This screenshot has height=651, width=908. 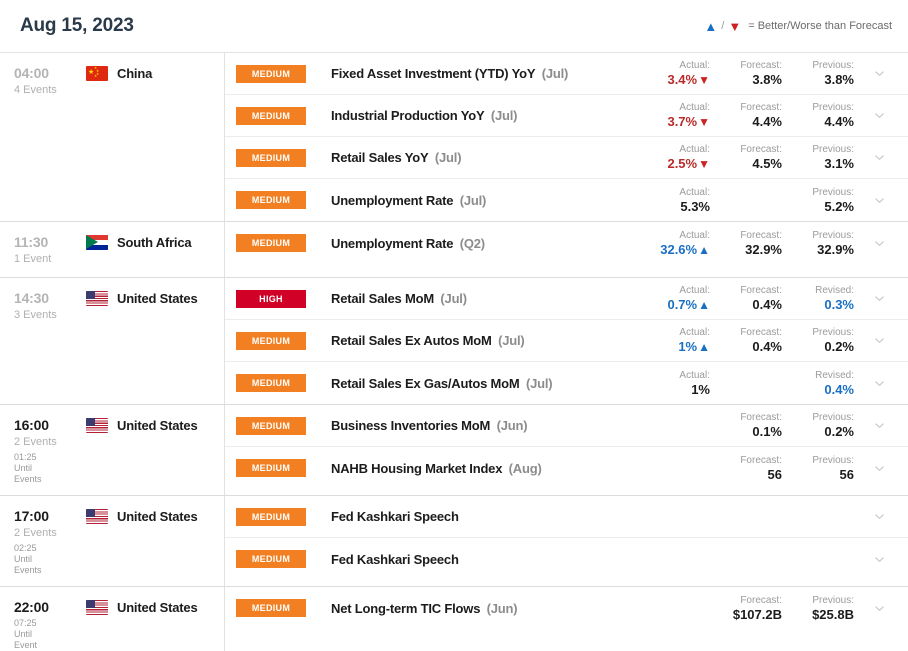 I want to click on countdown-line: Until, so click(x=23, y=559).